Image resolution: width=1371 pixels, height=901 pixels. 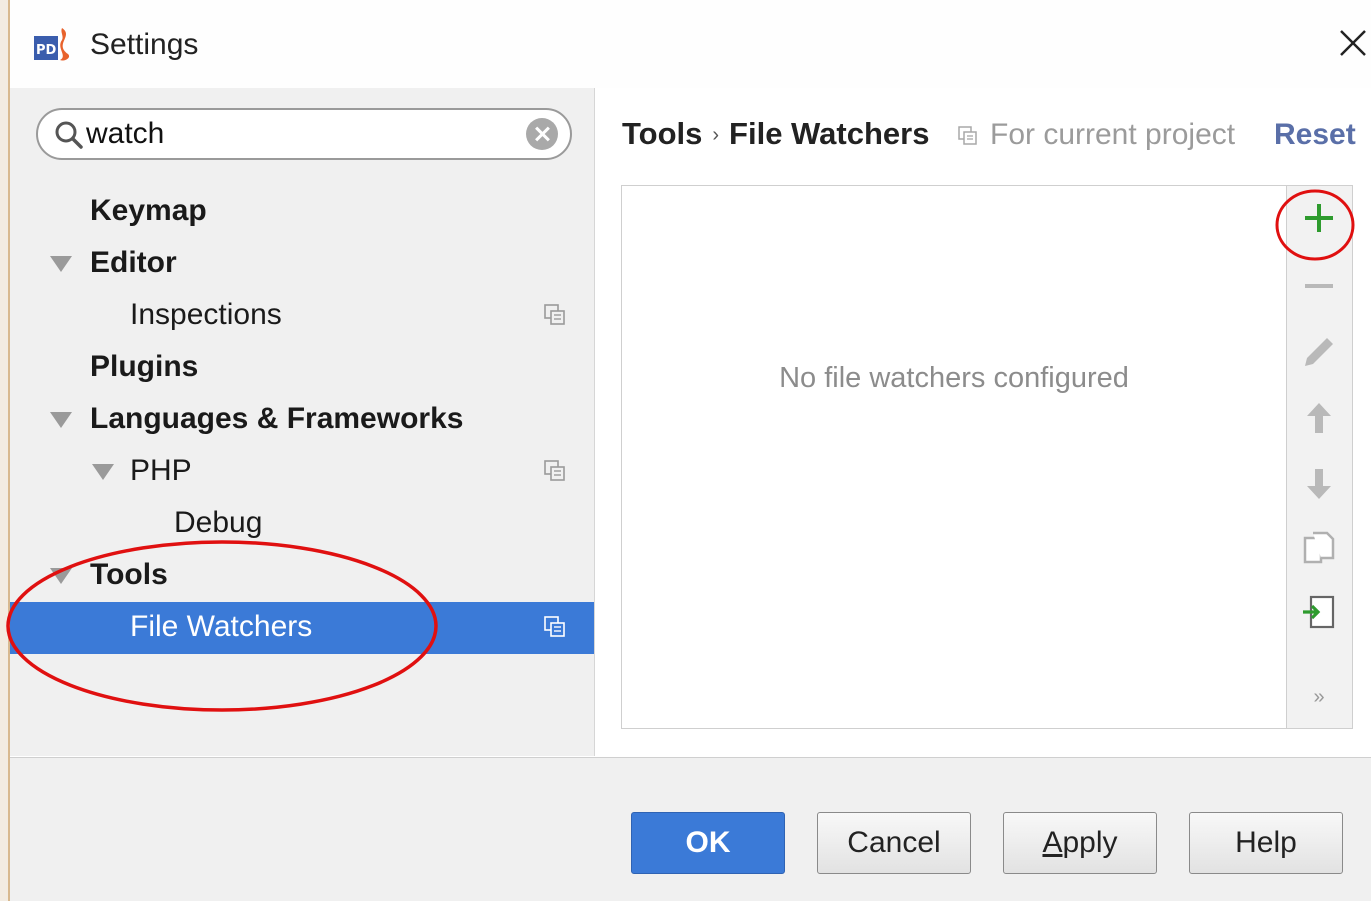 I want to click on tree-item-tools: Tools, so click(x=302, y=576).